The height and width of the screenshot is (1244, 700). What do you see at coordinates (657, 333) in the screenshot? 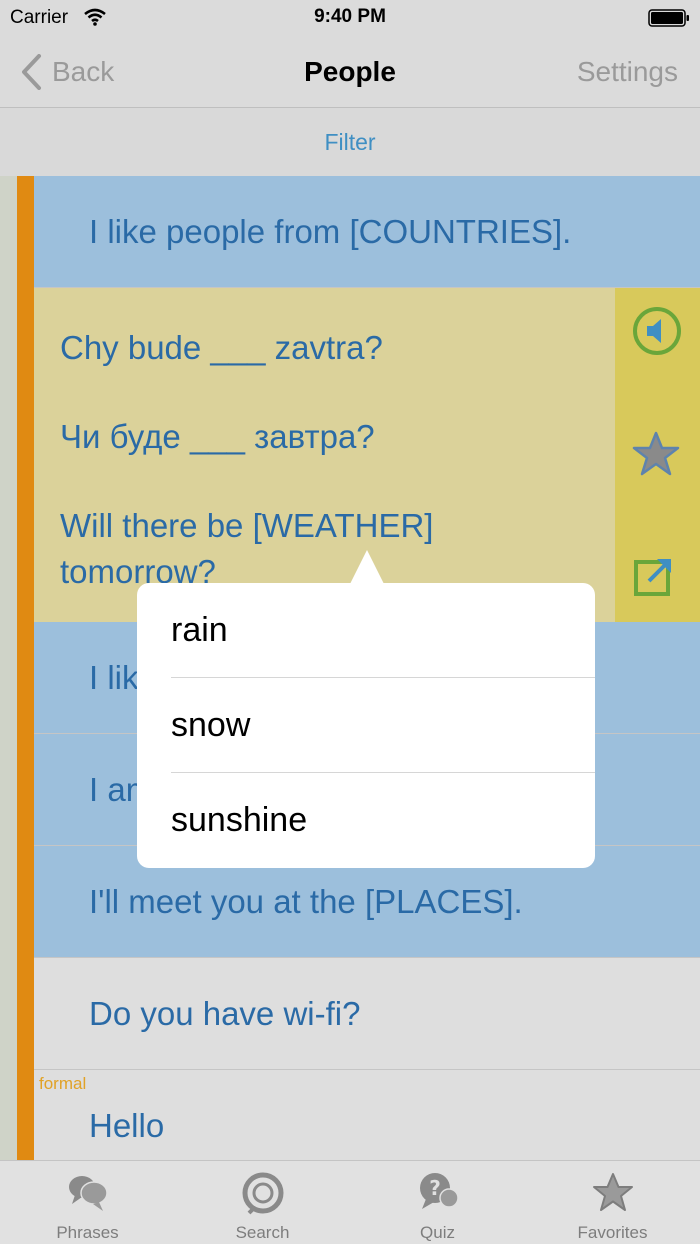
I see `speaker-icon` at bounding box center [657, 333].